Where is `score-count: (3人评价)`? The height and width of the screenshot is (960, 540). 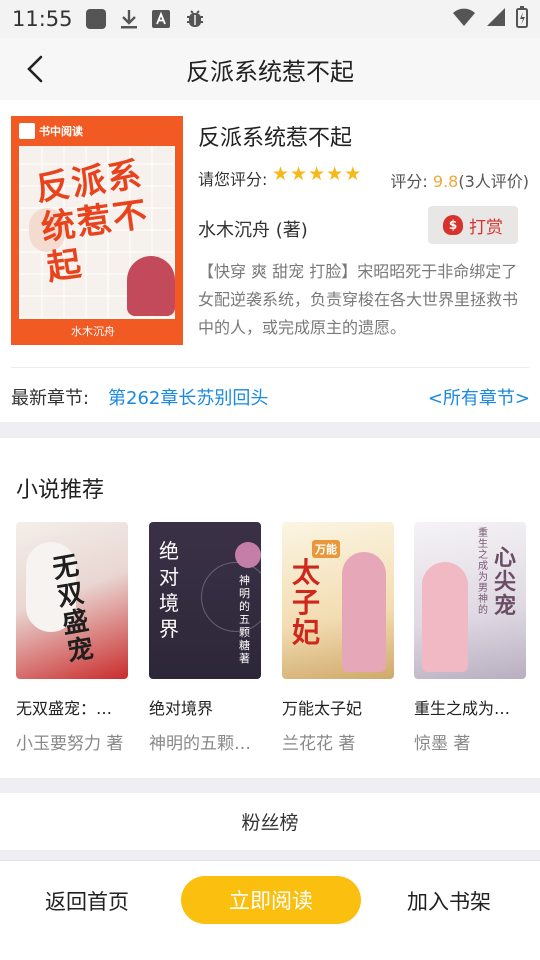 score-count: (3人评价) is located at coordinates (493, 181).